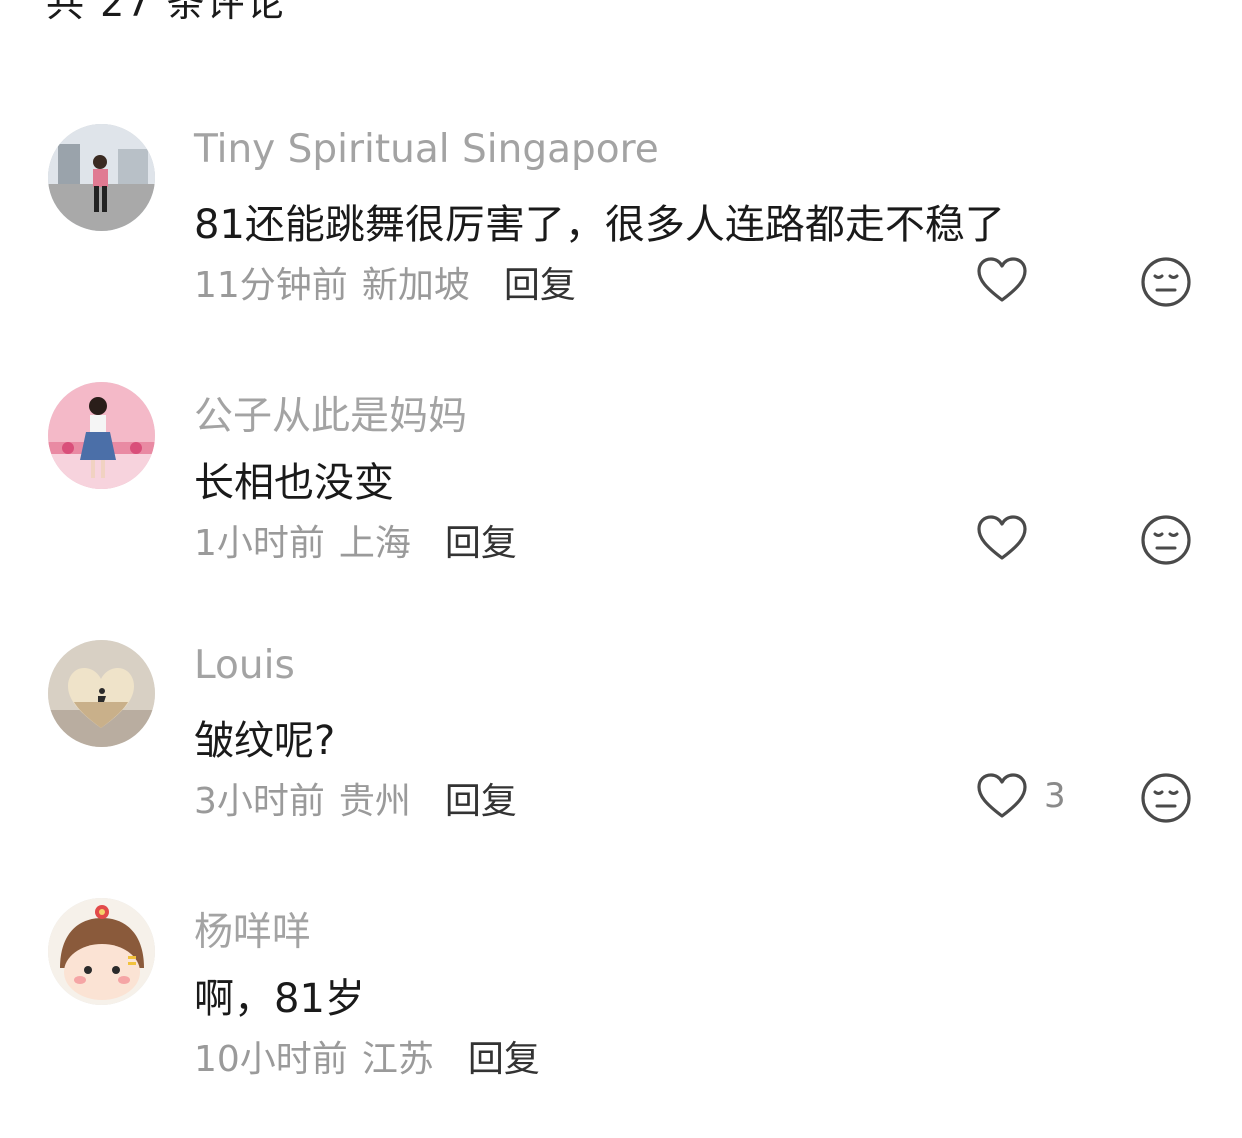  Describe the element at coordinates (244, 665) in the screenshot. I see `comment-username: Louis` at that location.